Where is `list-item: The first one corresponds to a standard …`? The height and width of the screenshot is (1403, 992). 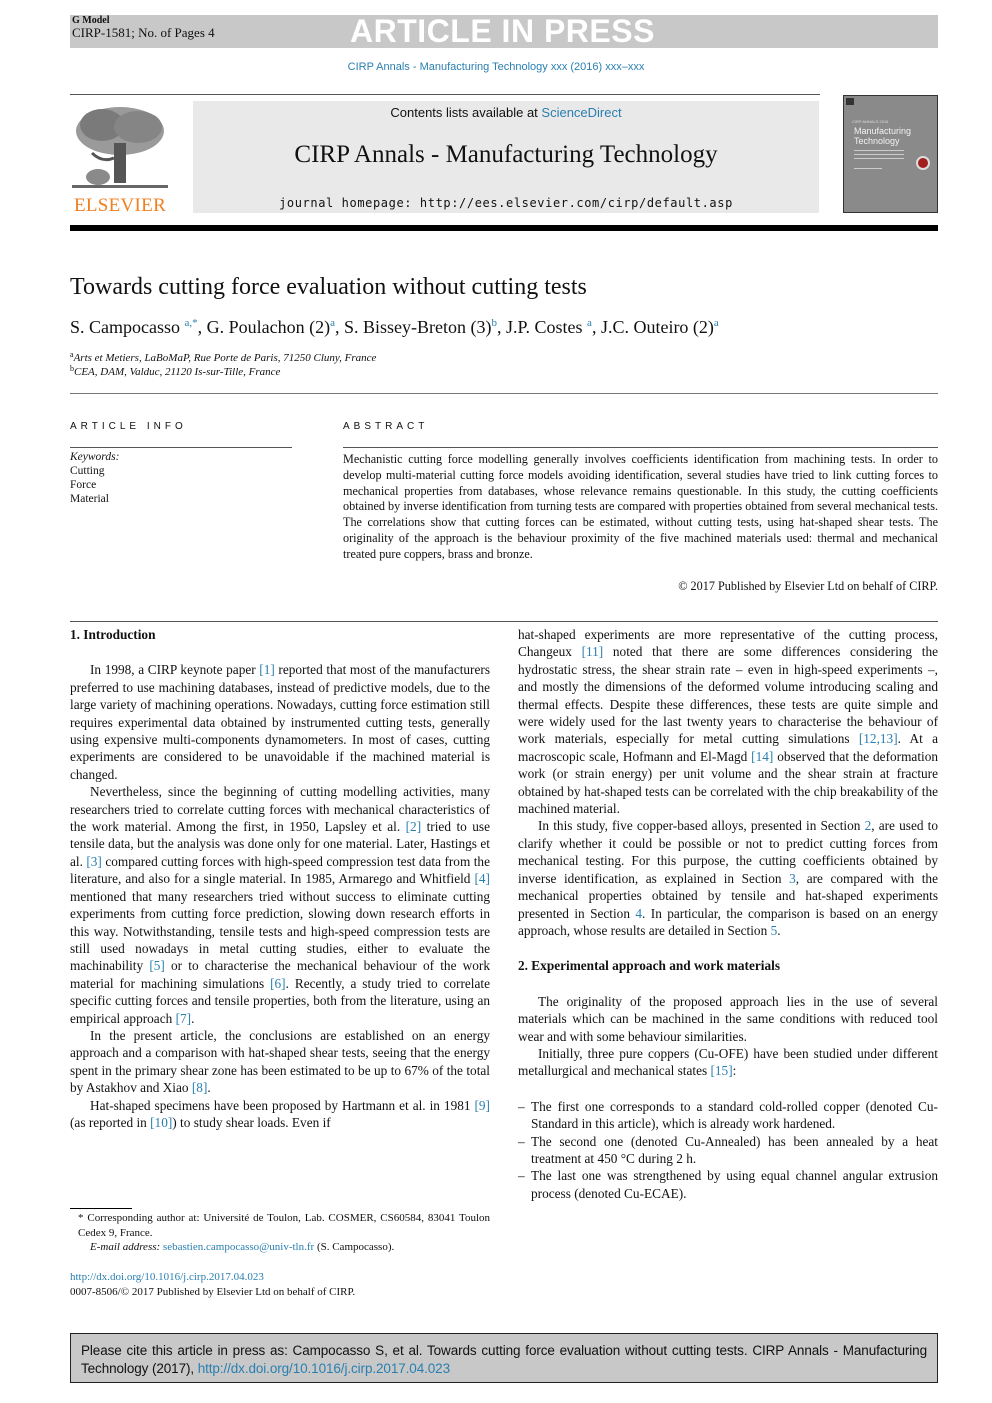 list-item: The first one corresponds to a standard … is located at coordinates (728, 1115).